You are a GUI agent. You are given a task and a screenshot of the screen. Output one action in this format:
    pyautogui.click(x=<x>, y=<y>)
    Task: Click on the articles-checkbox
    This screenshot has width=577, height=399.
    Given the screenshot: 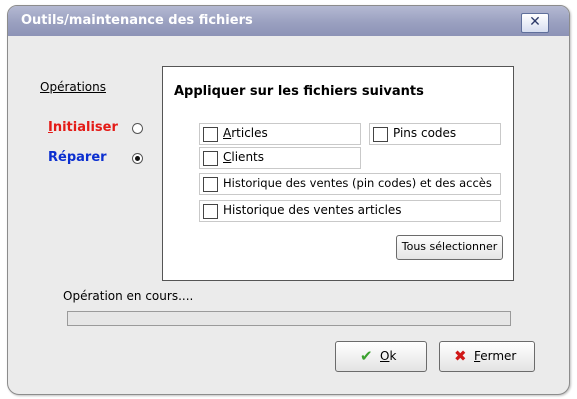 What is the action you would take?
    pyautogui.click(x=210, y=134)
    